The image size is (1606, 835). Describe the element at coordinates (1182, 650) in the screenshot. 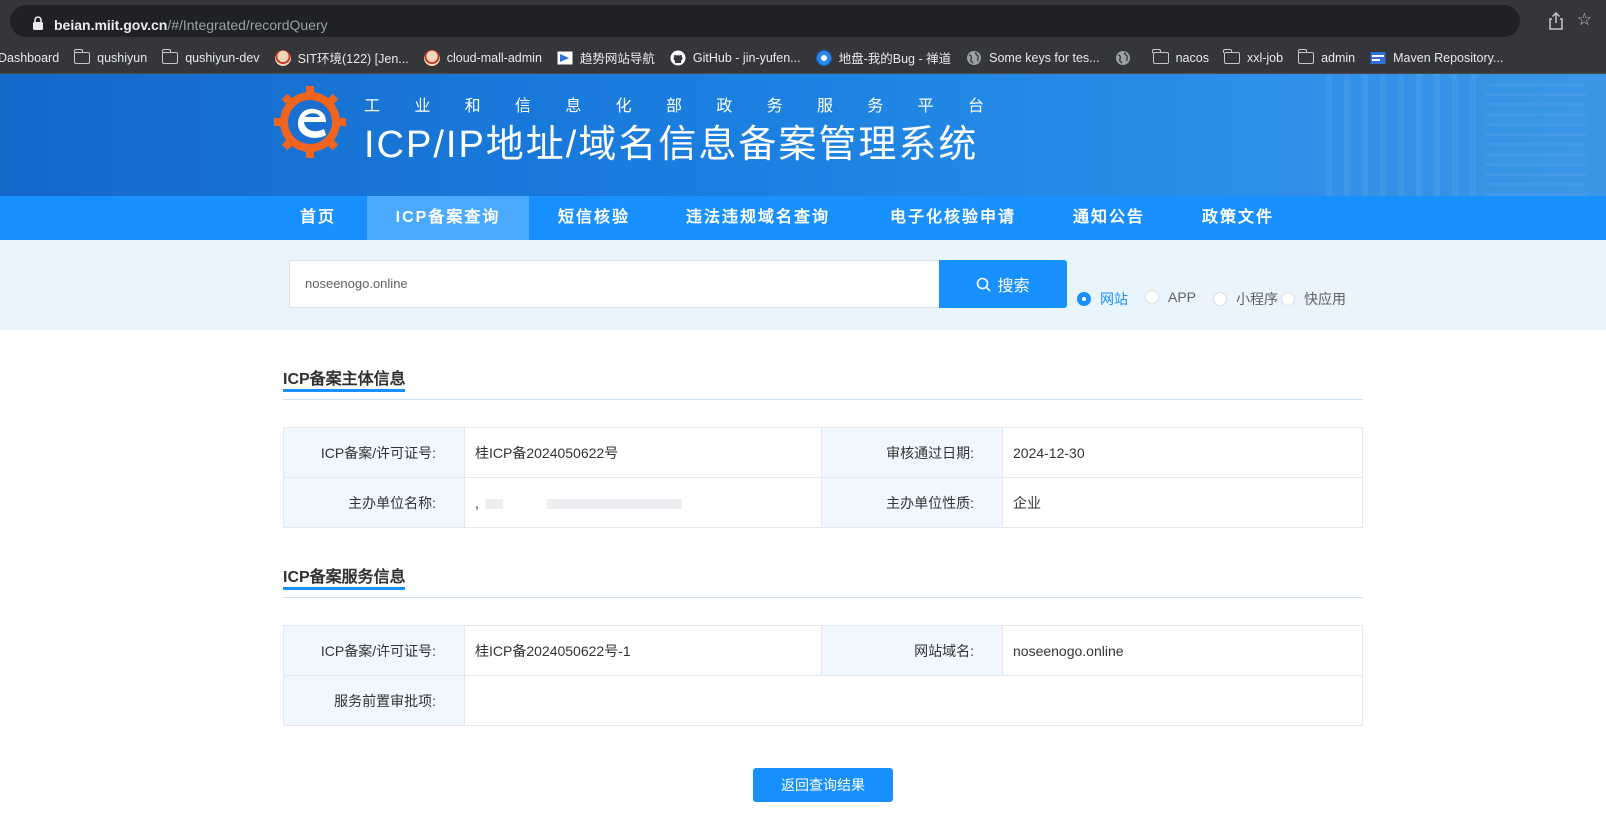

I see `domain-value: noseenogo.online` at that location.